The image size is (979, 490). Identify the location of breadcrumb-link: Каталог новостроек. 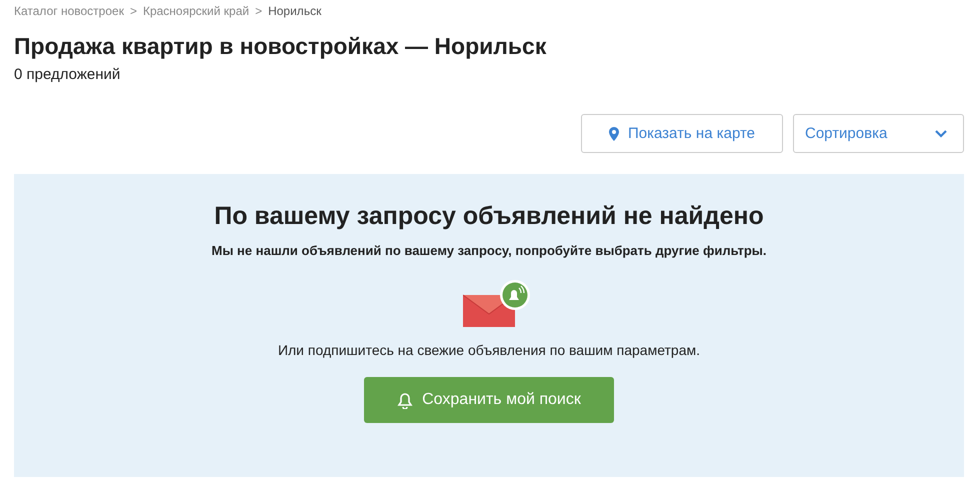
(69, 11).